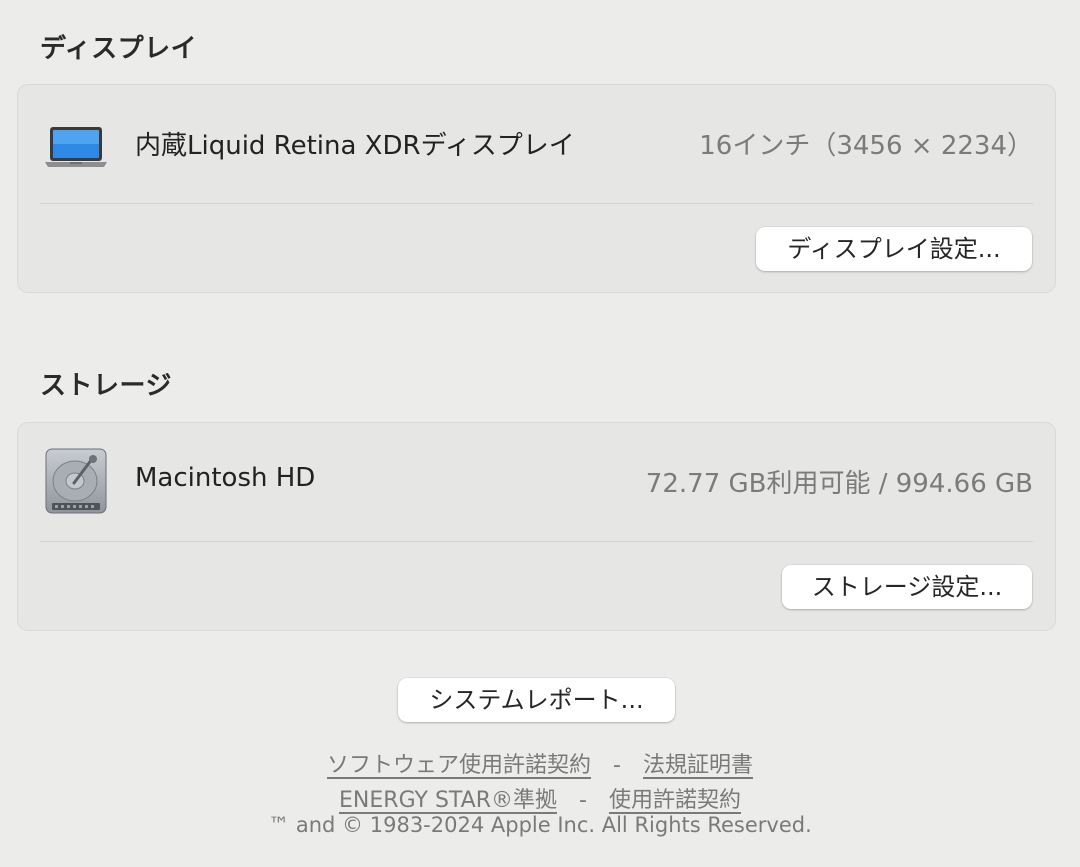  Describe the element at coordinates (76, 143) in the screenshot. I see `laptop-icon` at that location.